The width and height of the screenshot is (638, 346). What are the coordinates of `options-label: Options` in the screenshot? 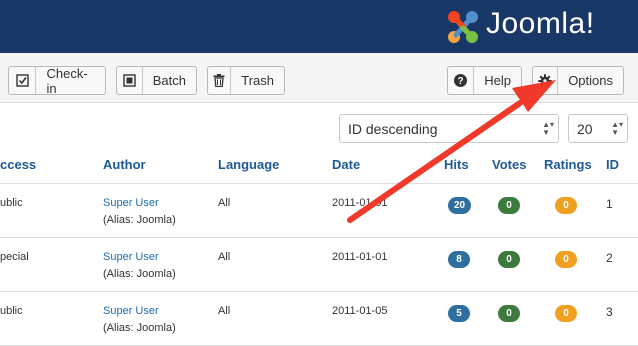 It's located at (590, 80).